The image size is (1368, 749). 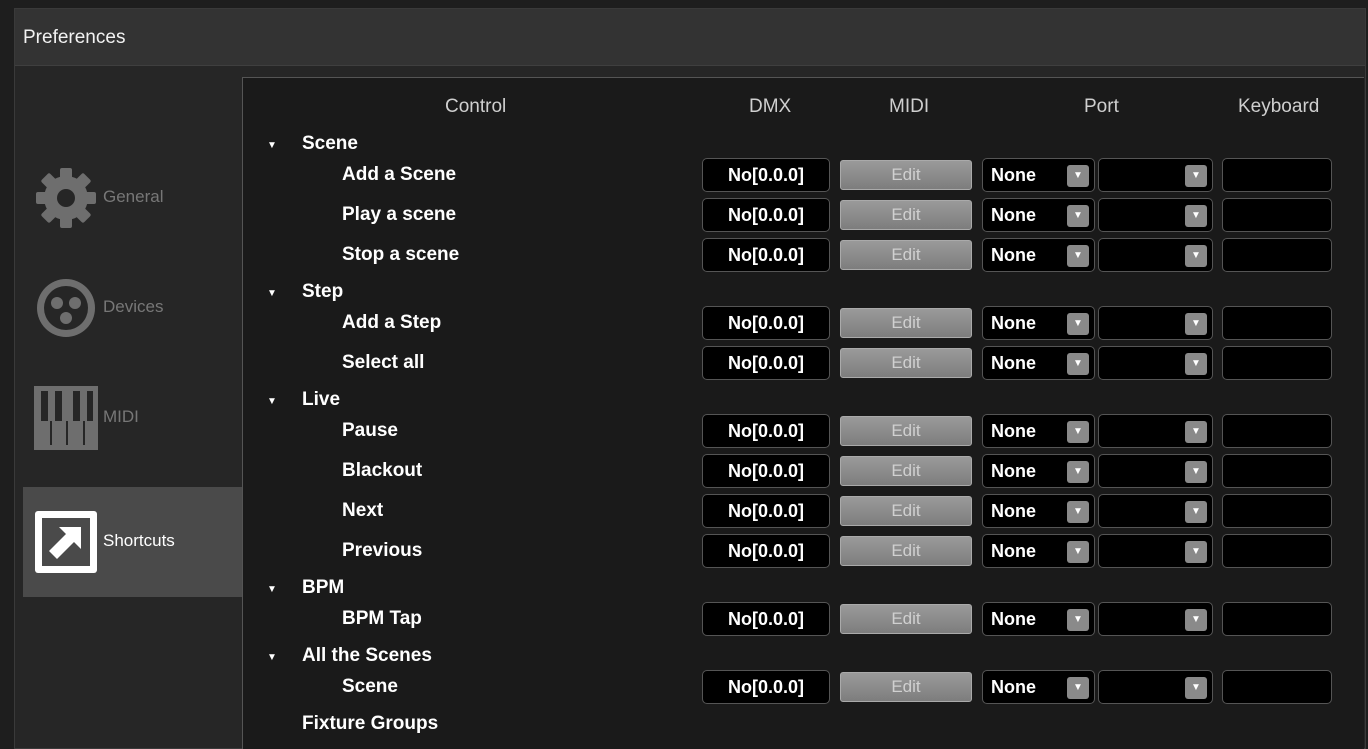 I want to click on group-row: Fixture Groups, so click(x=803, y=729).